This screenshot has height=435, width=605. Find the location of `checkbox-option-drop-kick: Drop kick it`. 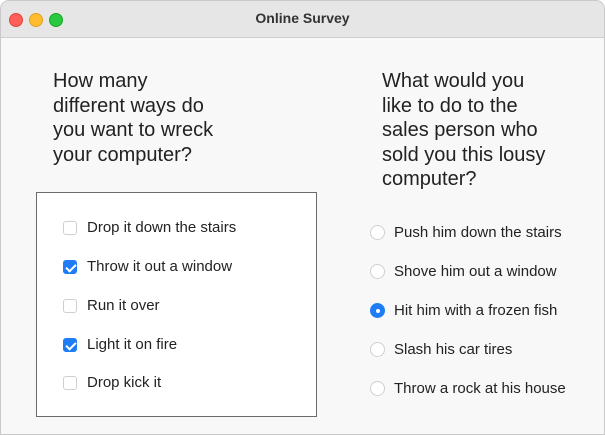

checkbox-option-drop-kick: Drop kick it is located at coordinates (112, 382).